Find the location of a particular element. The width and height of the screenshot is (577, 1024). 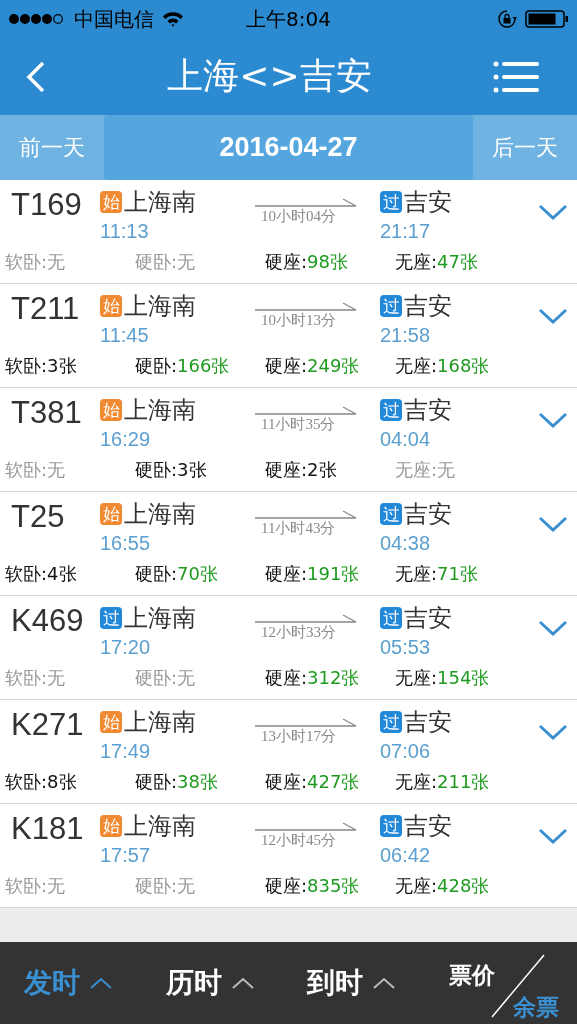

arrival-time: 04:04 is located at coordinates (406, 439).